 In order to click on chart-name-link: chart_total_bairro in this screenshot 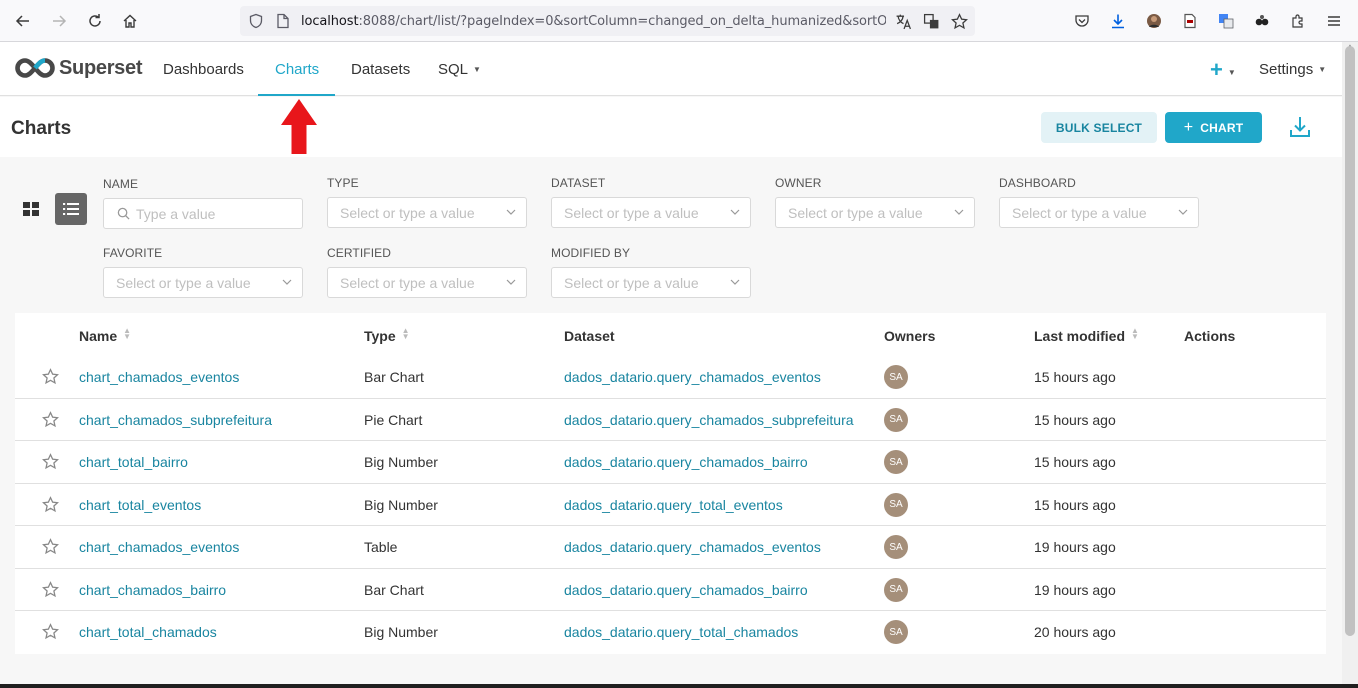, I will do `click(133, 462)`.